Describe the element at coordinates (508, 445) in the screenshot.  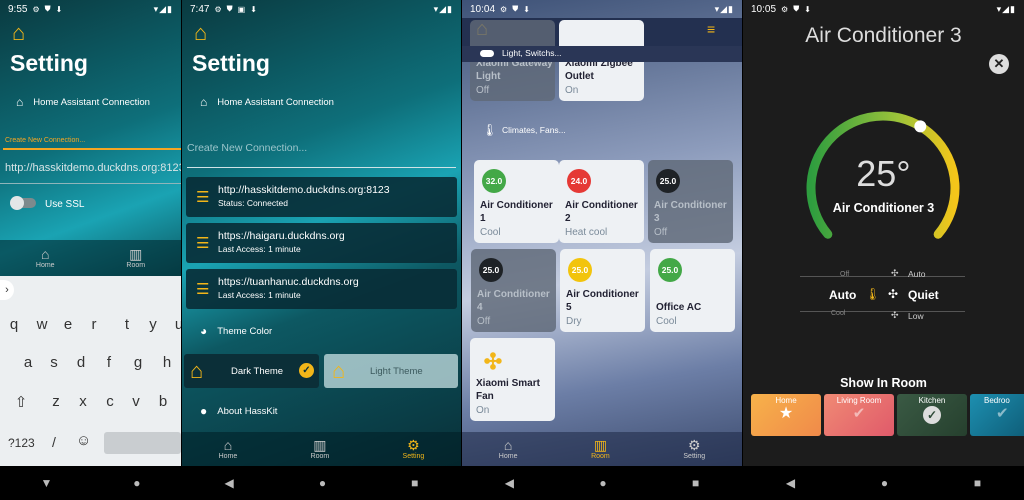
I see `home-icon: ⌂` at that location.